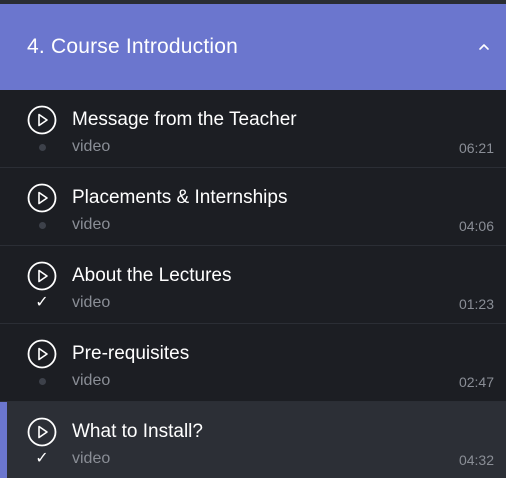 The image size is (506, 478). I want to click on lecture-title: About the Lectures, so click(152, 275).